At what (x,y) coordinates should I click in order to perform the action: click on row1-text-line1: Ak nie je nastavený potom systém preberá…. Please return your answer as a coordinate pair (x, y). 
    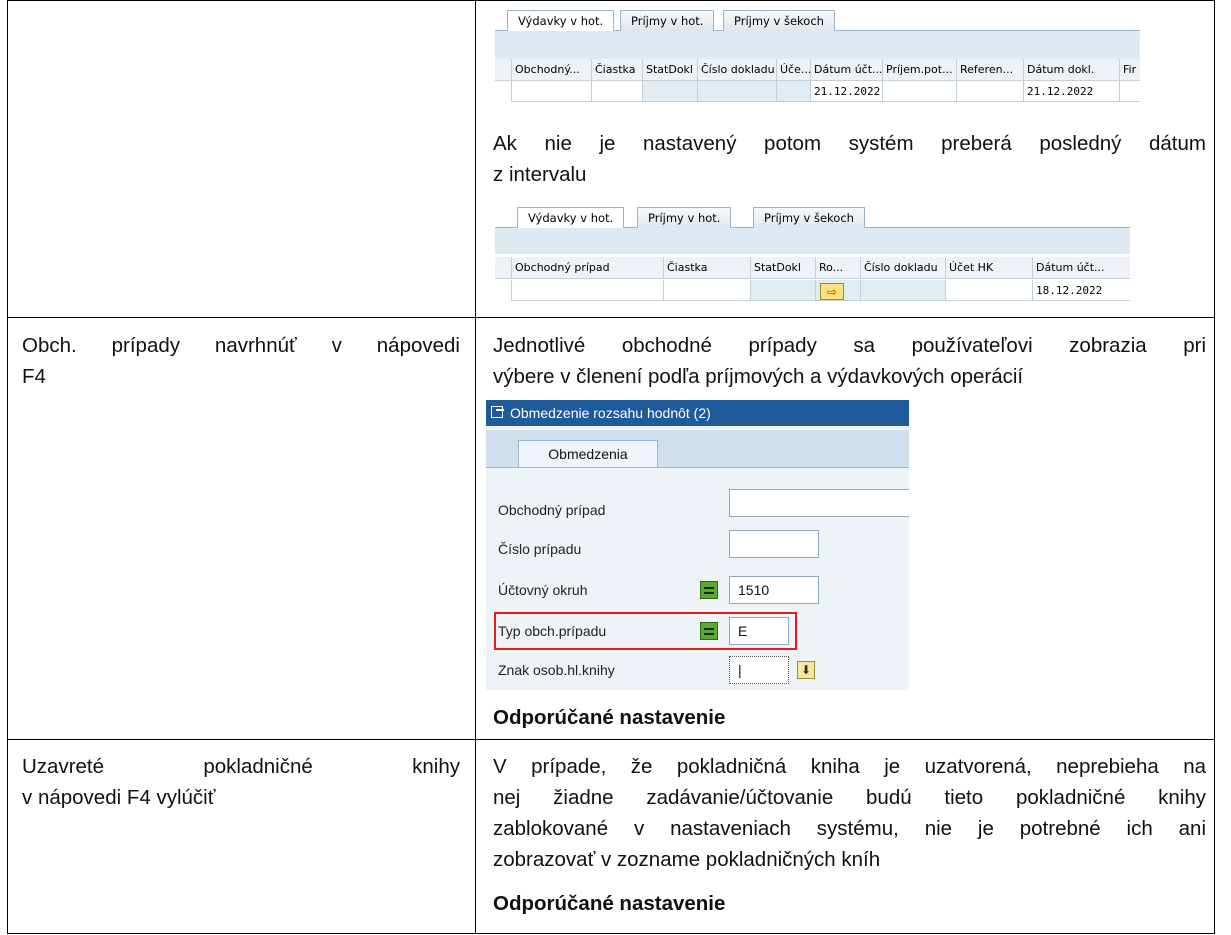
    Looking at the image, I should click on (849, 143).